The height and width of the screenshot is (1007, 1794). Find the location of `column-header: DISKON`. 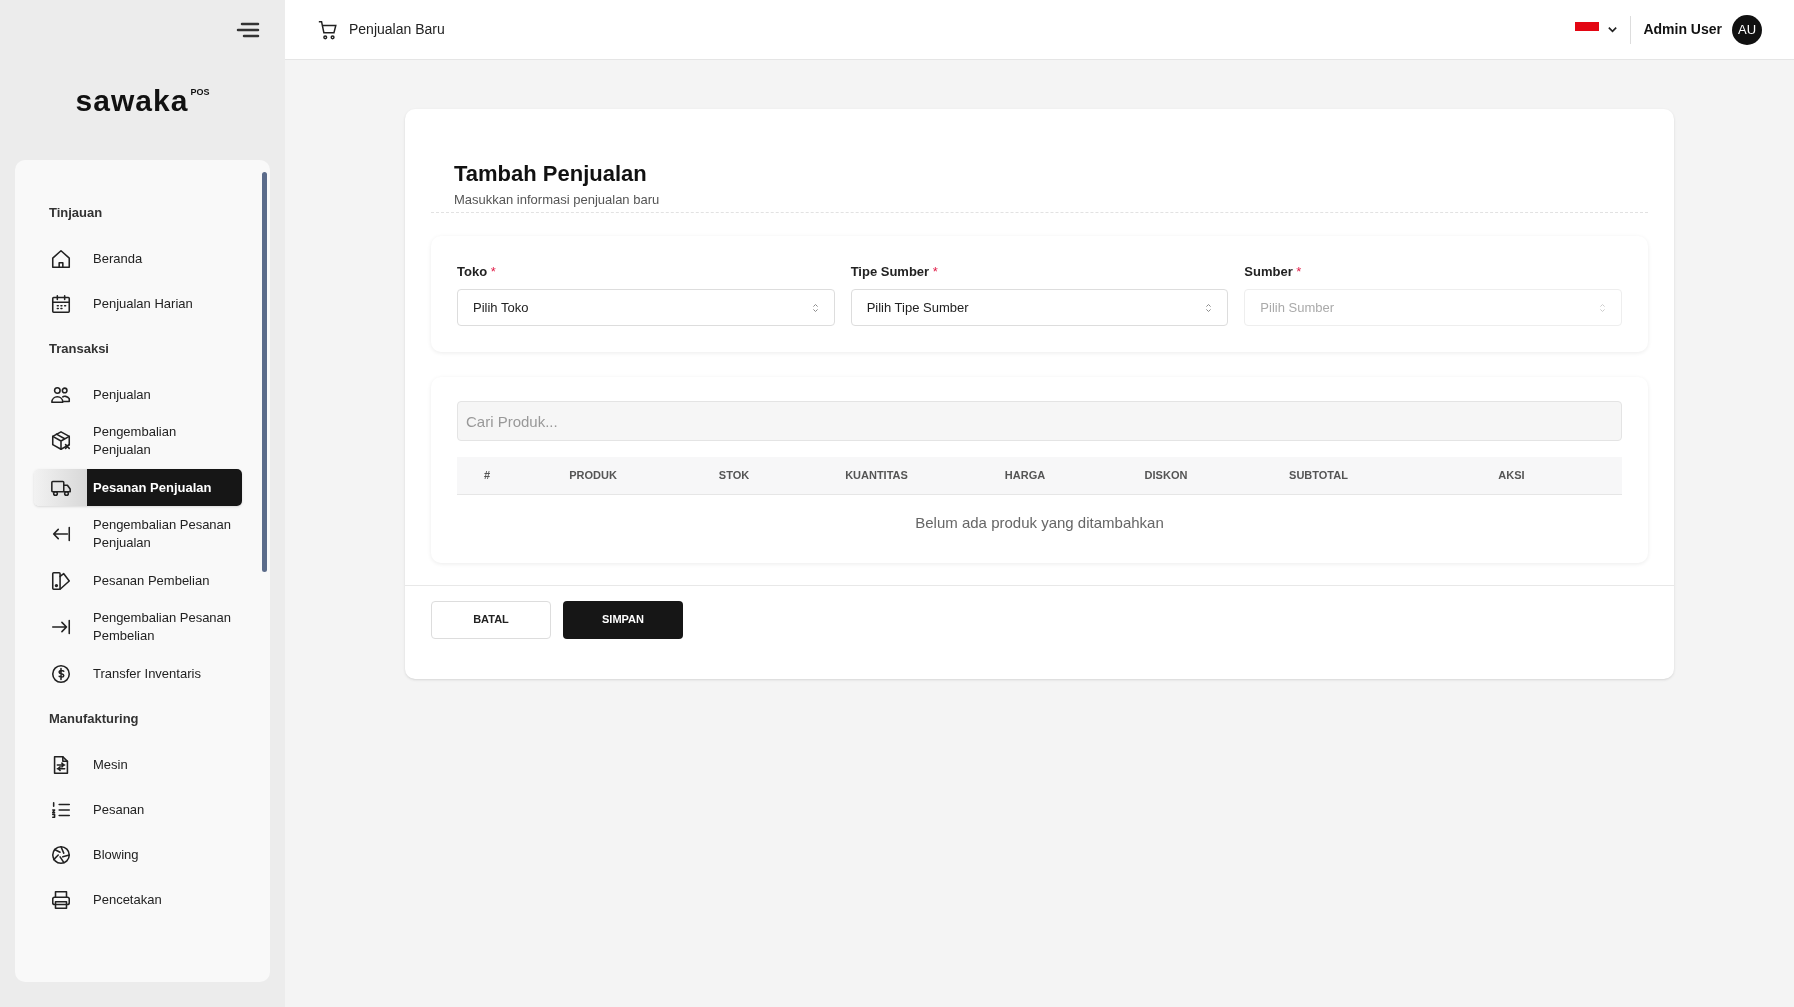

column-header: DISKON is located at coordinates (1166, 476).